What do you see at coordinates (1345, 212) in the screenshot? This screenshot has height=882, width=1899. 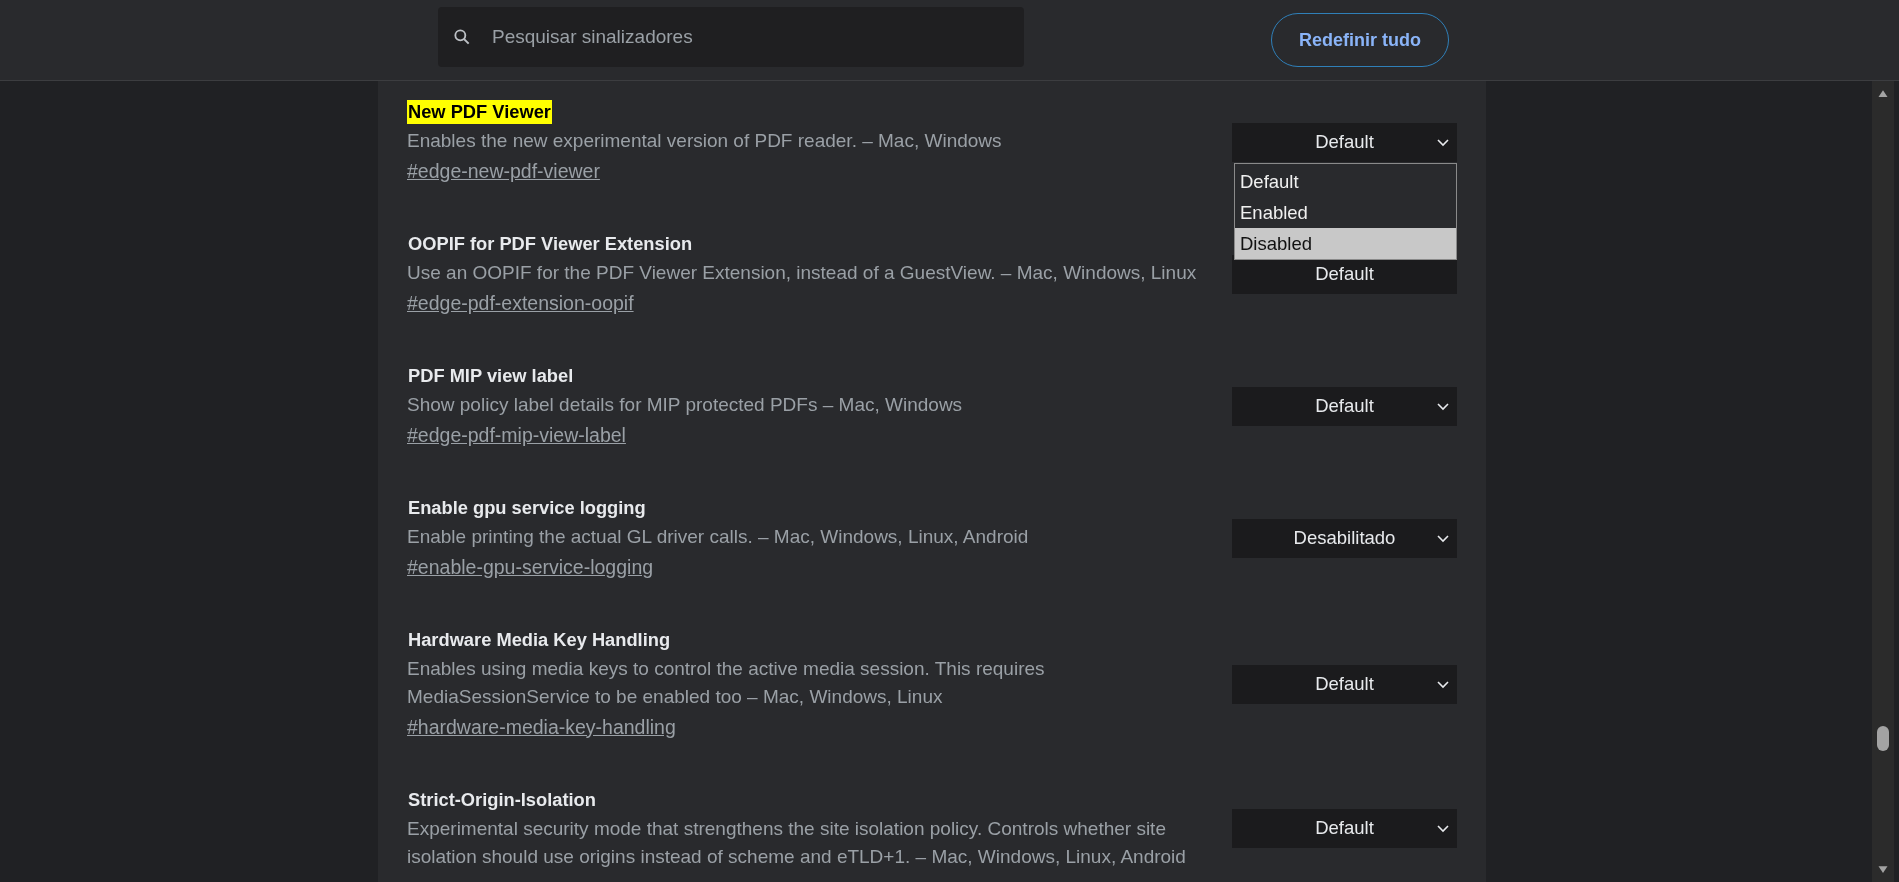 I see `dropdown-option: Enabled` at bounding box center [1345, 212].